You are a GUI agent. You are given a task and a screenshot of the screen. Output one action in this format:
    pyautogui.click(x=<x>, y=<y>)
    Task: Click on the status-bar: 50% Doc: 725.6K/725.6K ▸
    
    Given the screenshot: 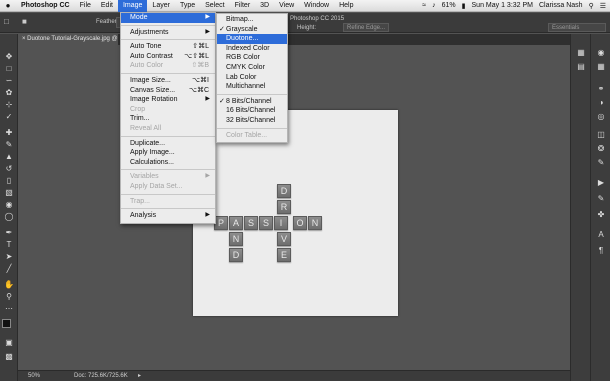 What is the action you would take?
    pyautogui.click(x=294, y=375)
    